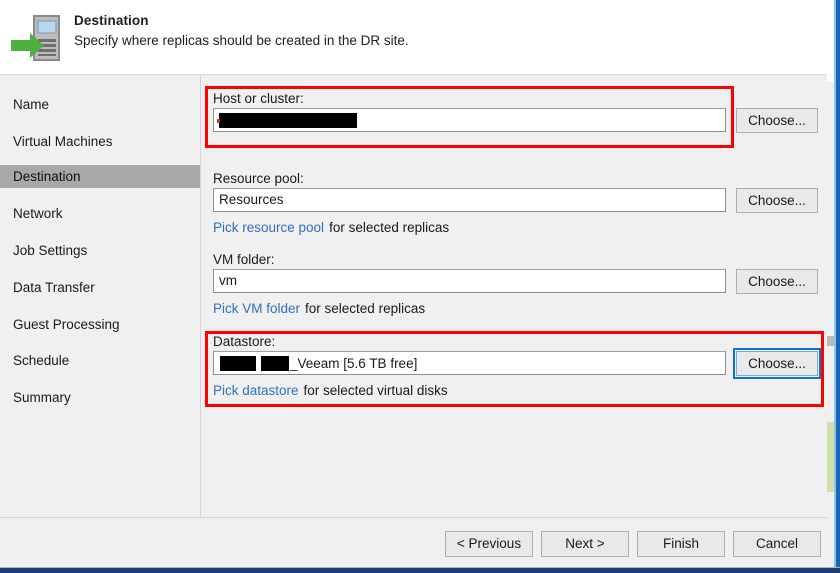 This screenshot has height=573, width=840. I want to click on window-border-right, so click(838, 286).